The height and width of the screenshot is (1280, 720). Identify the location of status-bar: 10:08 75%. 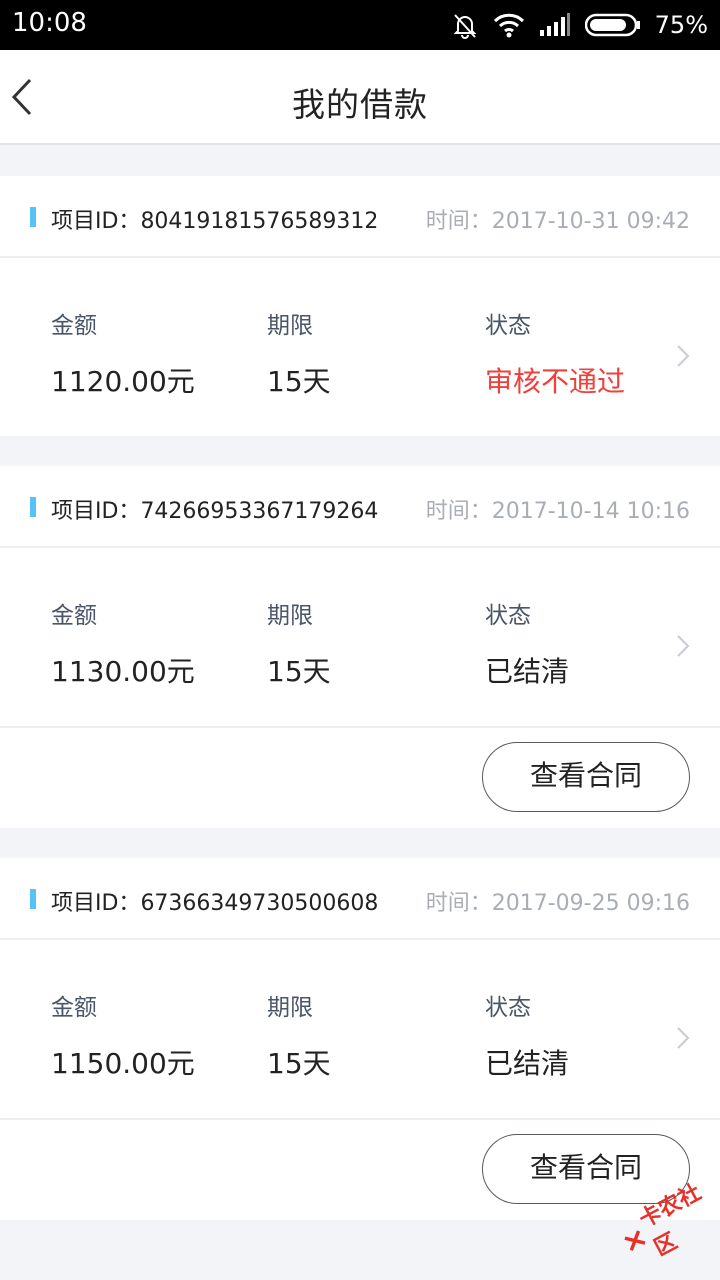
(360, 25).